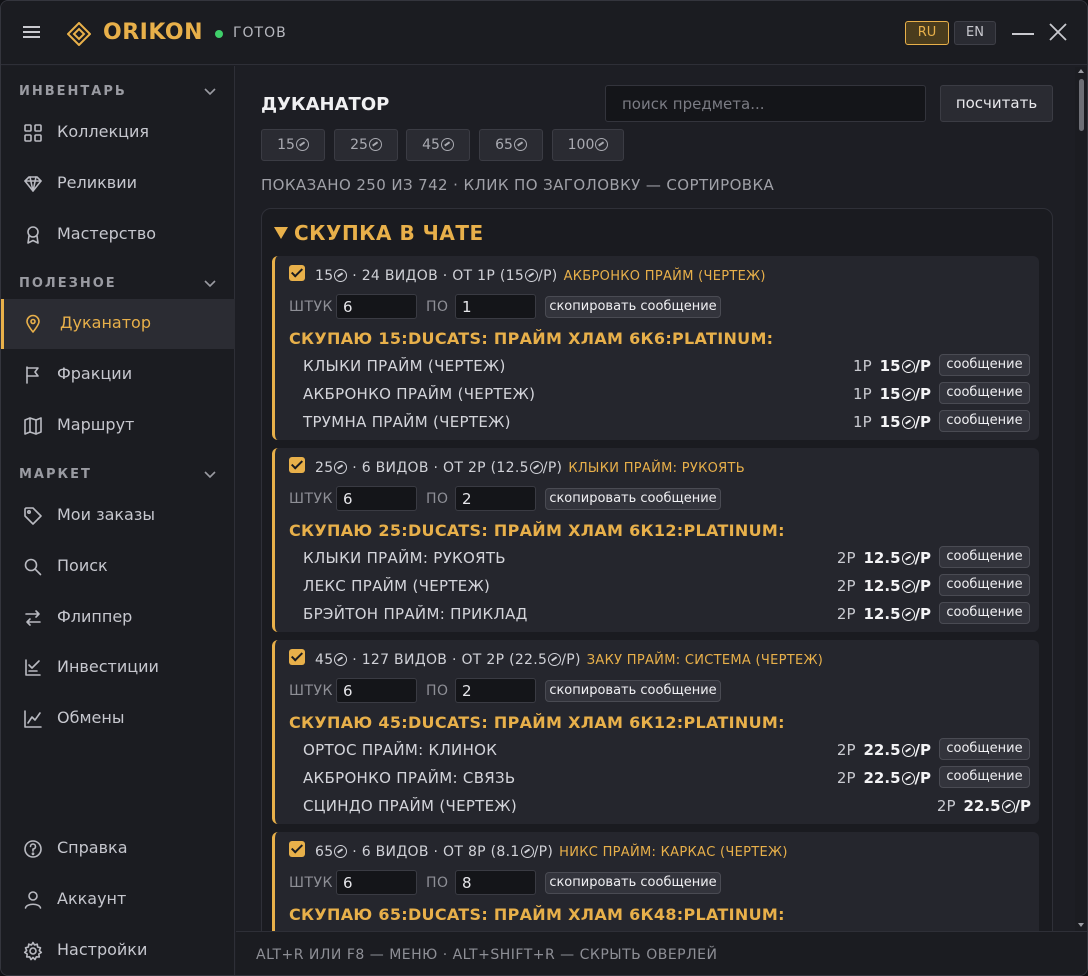 Image resolution: width=1088 pixels, height=976 pixels. Describe the element at coordinates (33, 33) in the screenshot. I see `menu-icon` at that location.